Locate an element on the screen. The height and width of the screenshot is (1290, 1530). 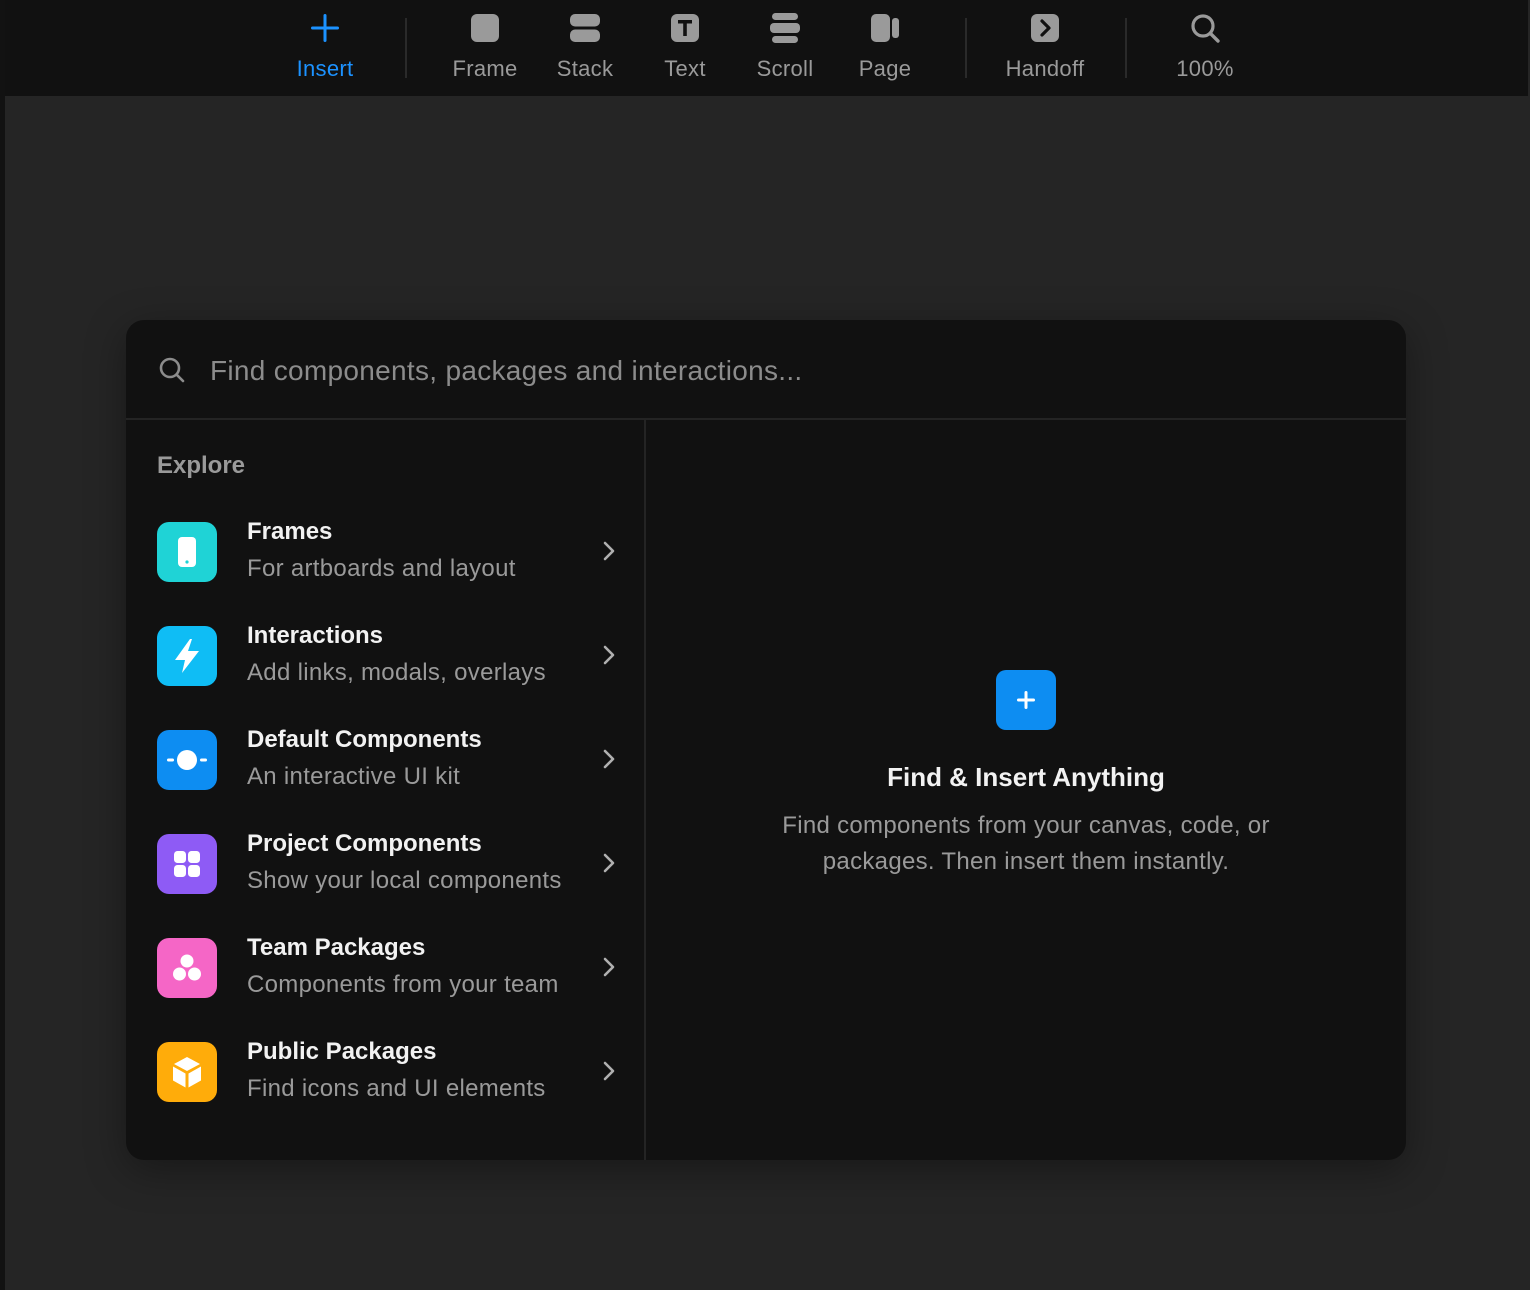
text-icon is located at coordinates (685, 28).